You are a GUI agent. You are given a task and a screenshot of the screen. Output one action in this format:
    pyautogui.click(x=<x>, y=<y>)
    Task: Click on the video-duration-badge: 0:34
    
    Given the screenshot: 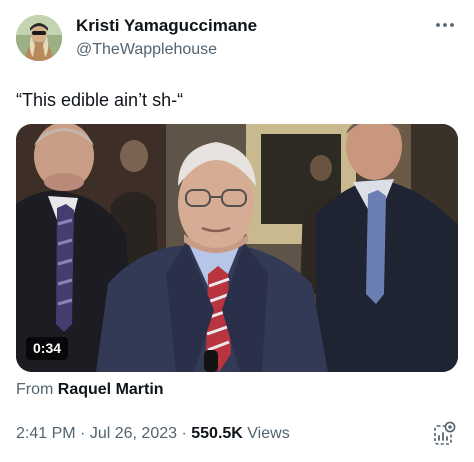 What is the action you would take?
    pyautogui.click(x=47, y=348)
    